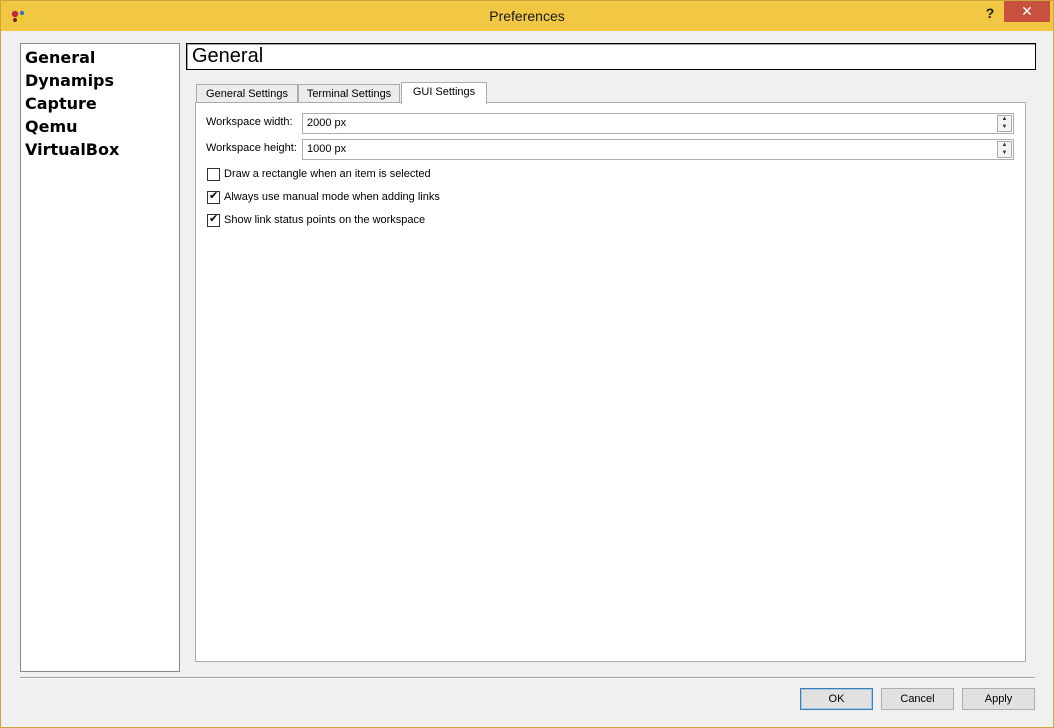  I want to click on checkbox-unchecked-icon, so click(213, 174).